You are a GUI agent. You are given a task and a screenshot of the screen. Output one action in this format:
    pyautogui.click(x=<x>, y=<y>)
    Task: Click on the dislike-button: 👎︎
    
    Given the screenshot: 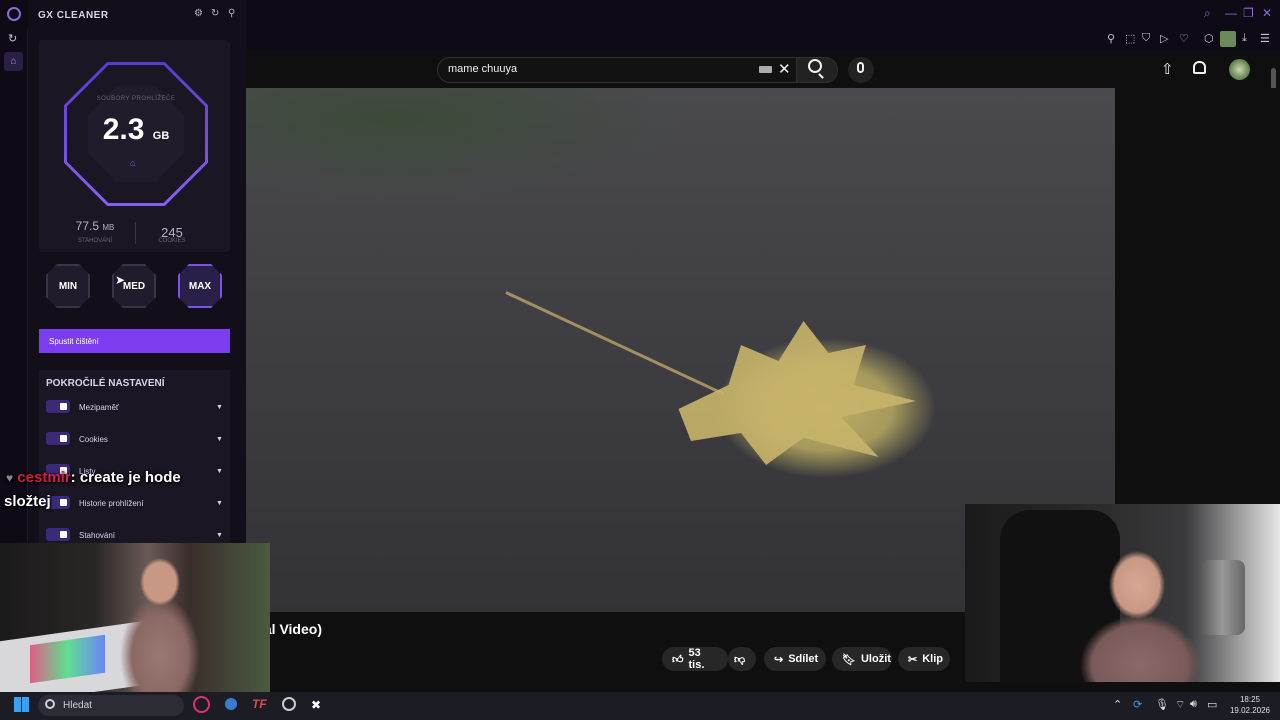 What is the action you would take?
    pyautogui.click(x=742, y=659)
    